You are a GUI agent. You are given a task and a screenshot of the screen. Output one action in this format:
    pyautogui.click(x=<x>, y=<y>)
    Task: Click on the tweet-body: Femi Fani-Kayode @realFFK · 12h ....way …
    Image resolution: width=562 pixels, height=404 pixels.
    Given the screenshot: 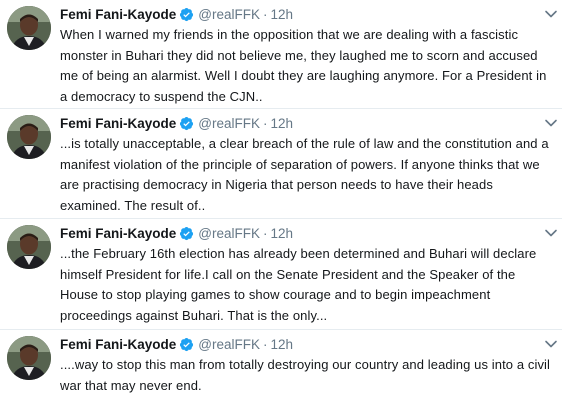 What is the action you would take?
    pyautogui.click(x=307, y=365)
    